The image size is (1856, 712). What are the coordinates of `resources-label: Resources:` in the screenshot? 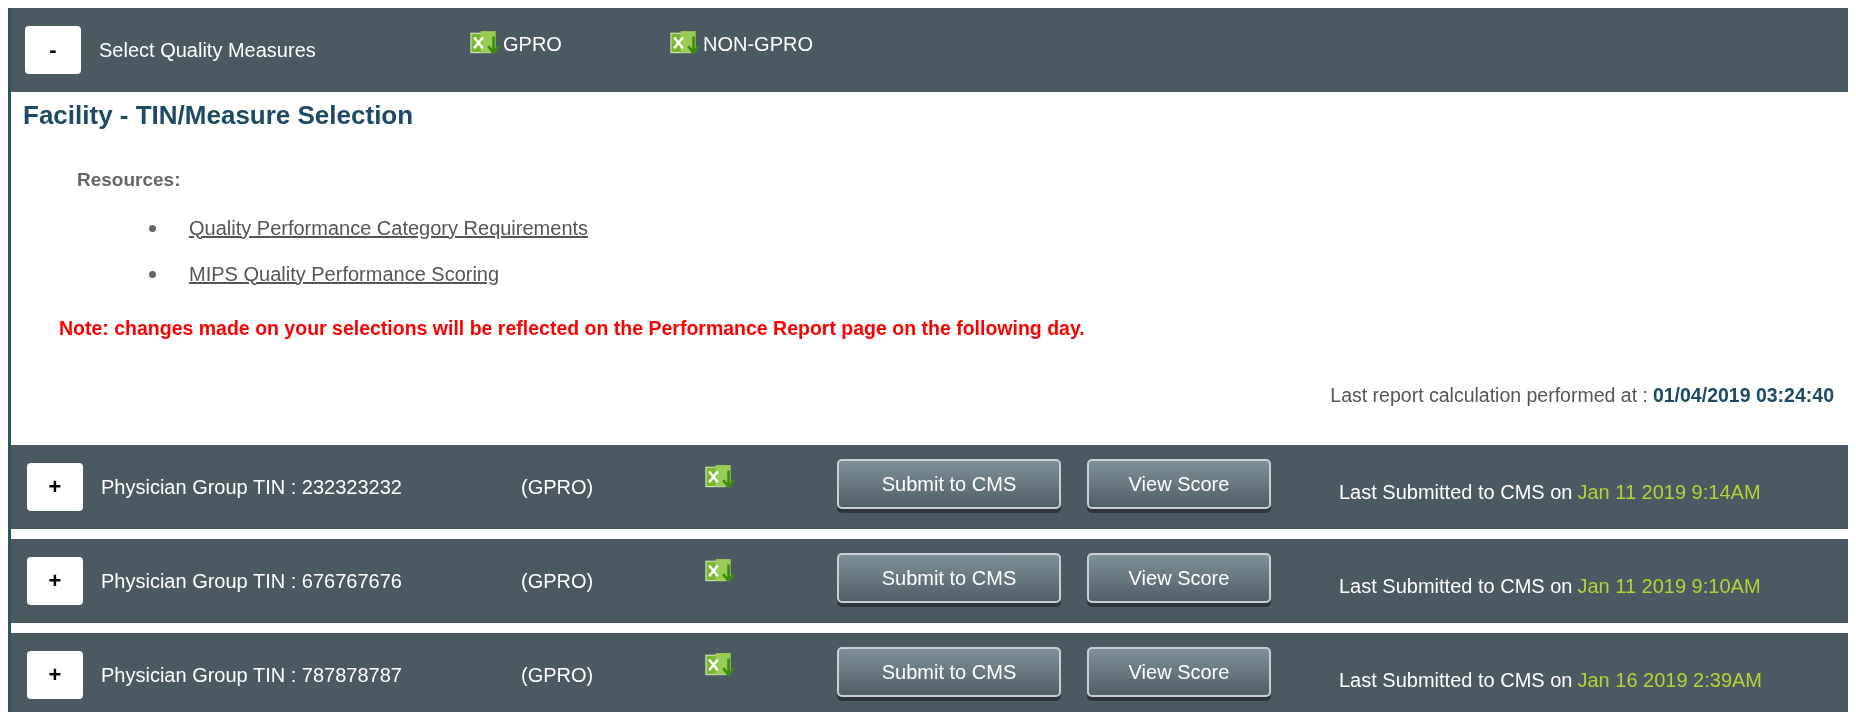 It's located at (129, 180).